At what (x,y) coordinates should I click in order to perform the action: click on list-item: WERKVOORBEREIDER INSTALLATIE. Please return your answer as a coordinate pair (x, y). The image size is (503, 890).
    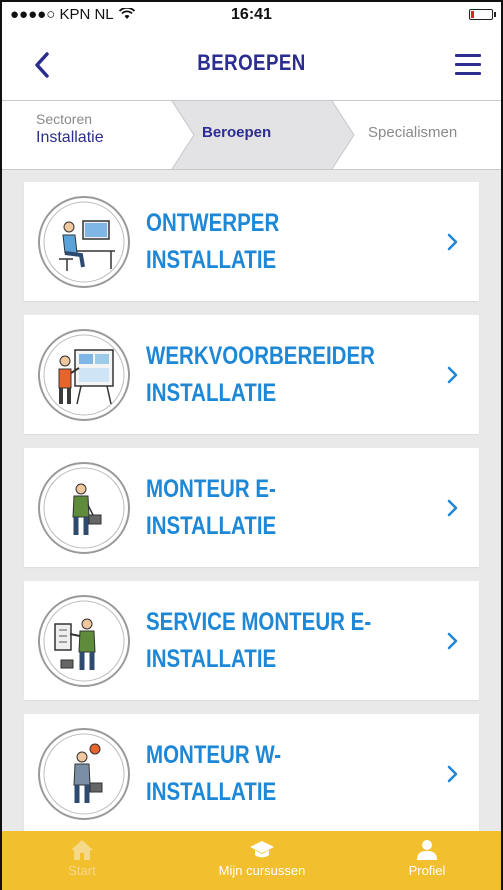
    Looking at the image, I should click on (251, 374).